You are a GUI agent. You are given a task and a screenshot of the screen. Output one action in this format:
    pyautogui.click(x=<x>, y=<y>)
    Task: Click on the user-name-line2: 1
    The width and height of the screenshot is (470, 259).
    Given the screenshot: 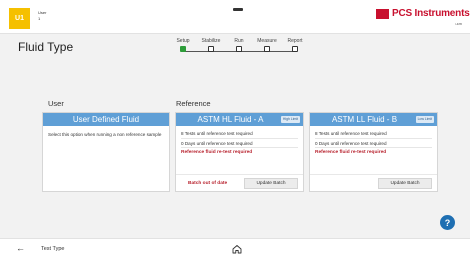 What is the action you would take?
    pyautogui.click(x=39, y=18)
    